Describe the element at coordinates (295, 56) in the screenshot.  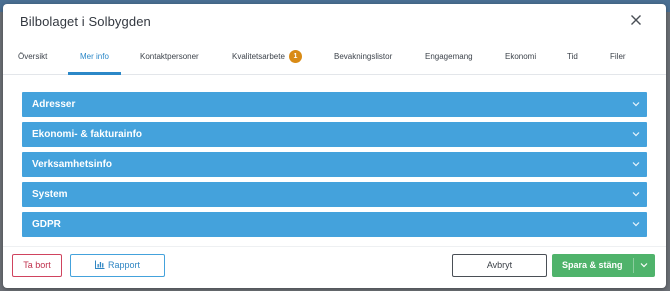
I see `notification-badge: 1` at that location.